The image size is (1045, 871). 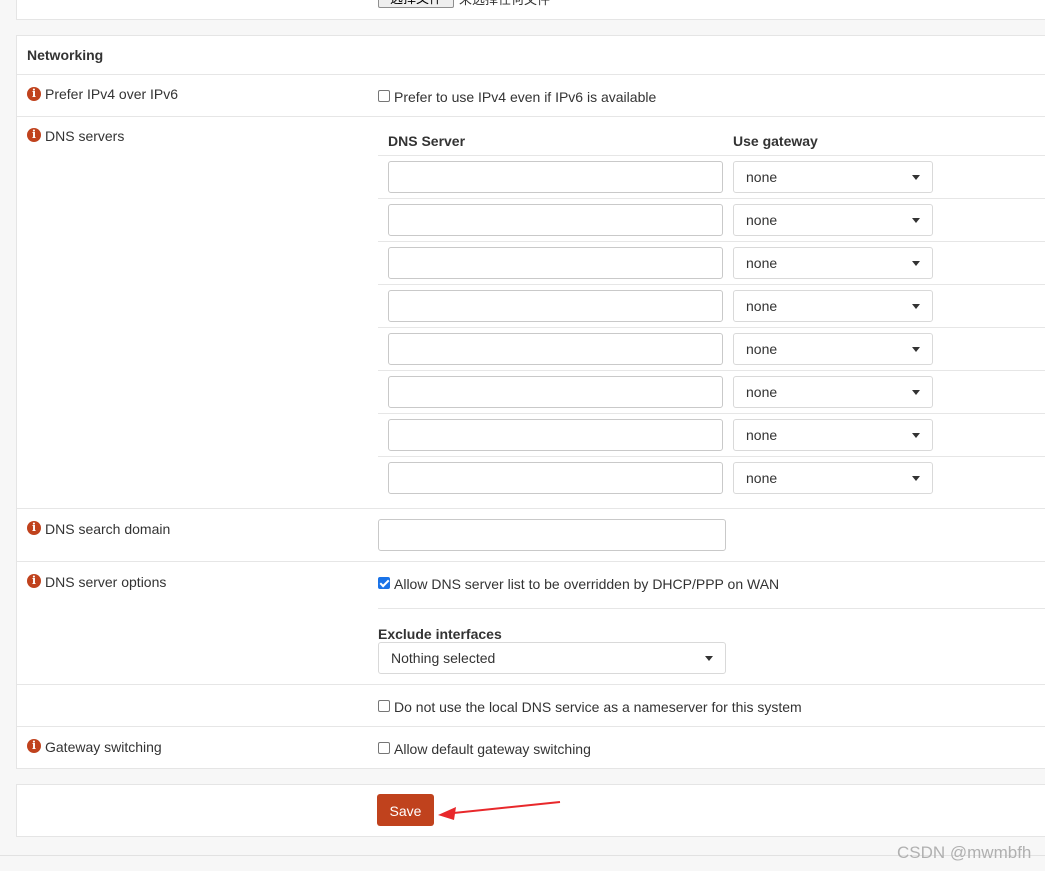 I want to click on column-header-dns-server: DNS Server, so click(x=427, y=141).